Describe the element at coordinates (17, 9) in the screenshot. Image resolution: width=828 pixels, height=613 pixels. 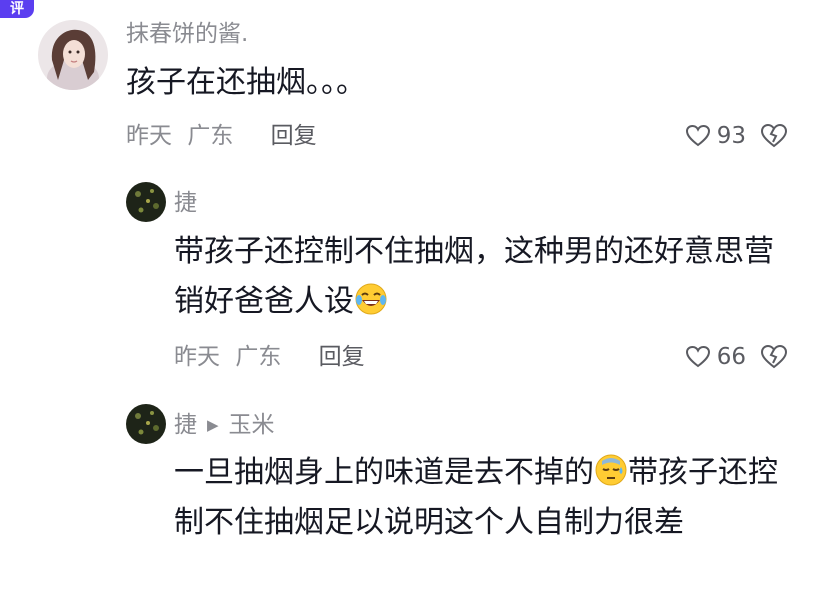
I see `corner-badge: 评` at that location.